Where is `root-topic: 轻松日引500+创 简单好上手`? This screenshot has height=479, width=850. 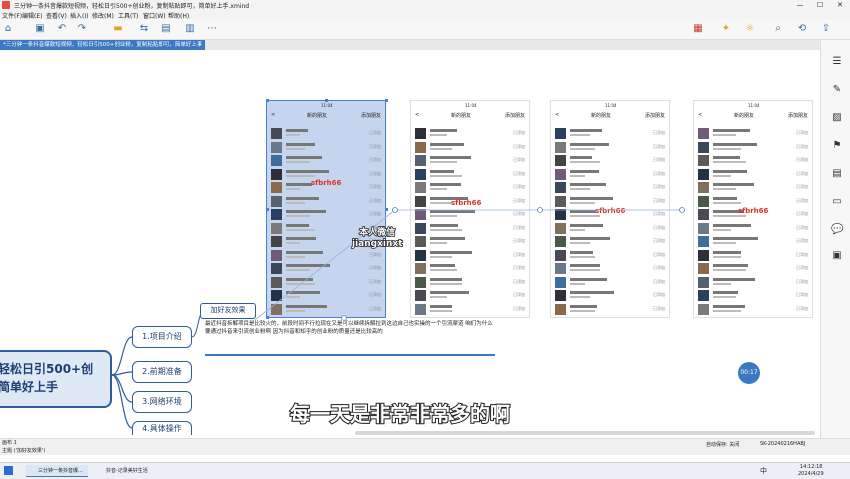 root-topic: 轻松日引500+创 简单好上手 is located at coordinates (56, 379).